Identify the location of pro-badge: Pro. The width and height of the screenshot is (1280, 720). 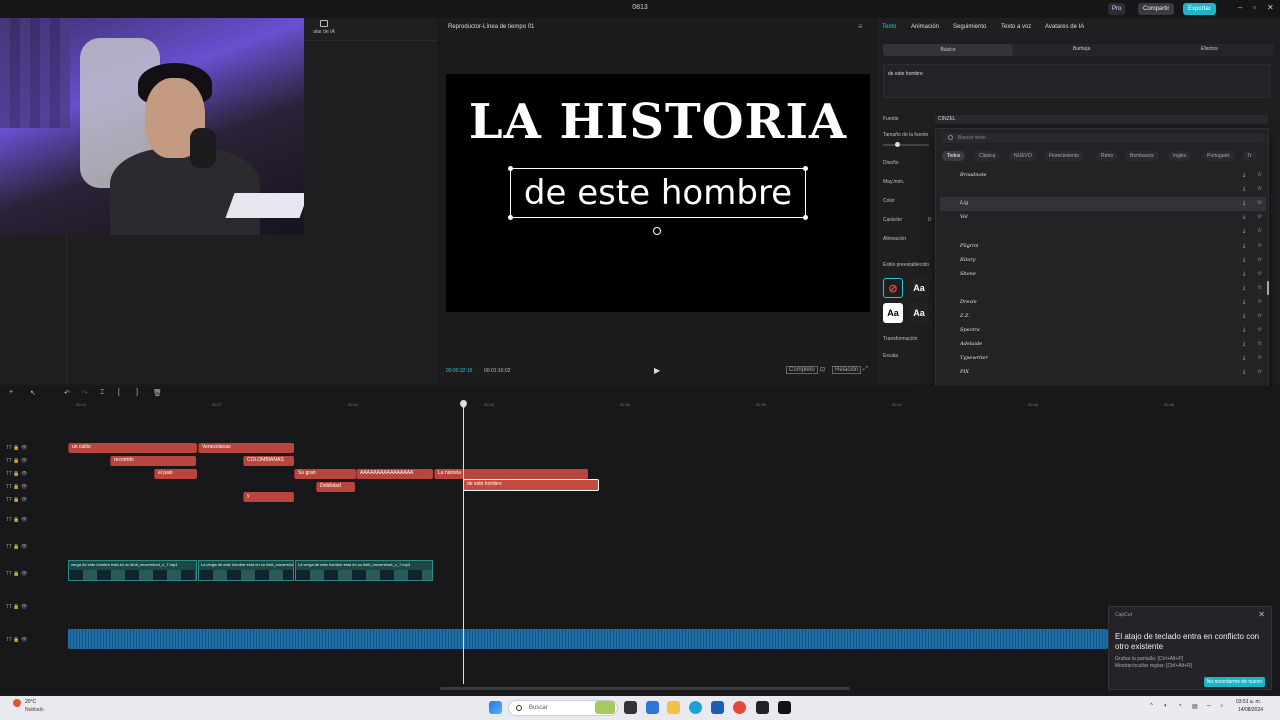
(1117, 9).